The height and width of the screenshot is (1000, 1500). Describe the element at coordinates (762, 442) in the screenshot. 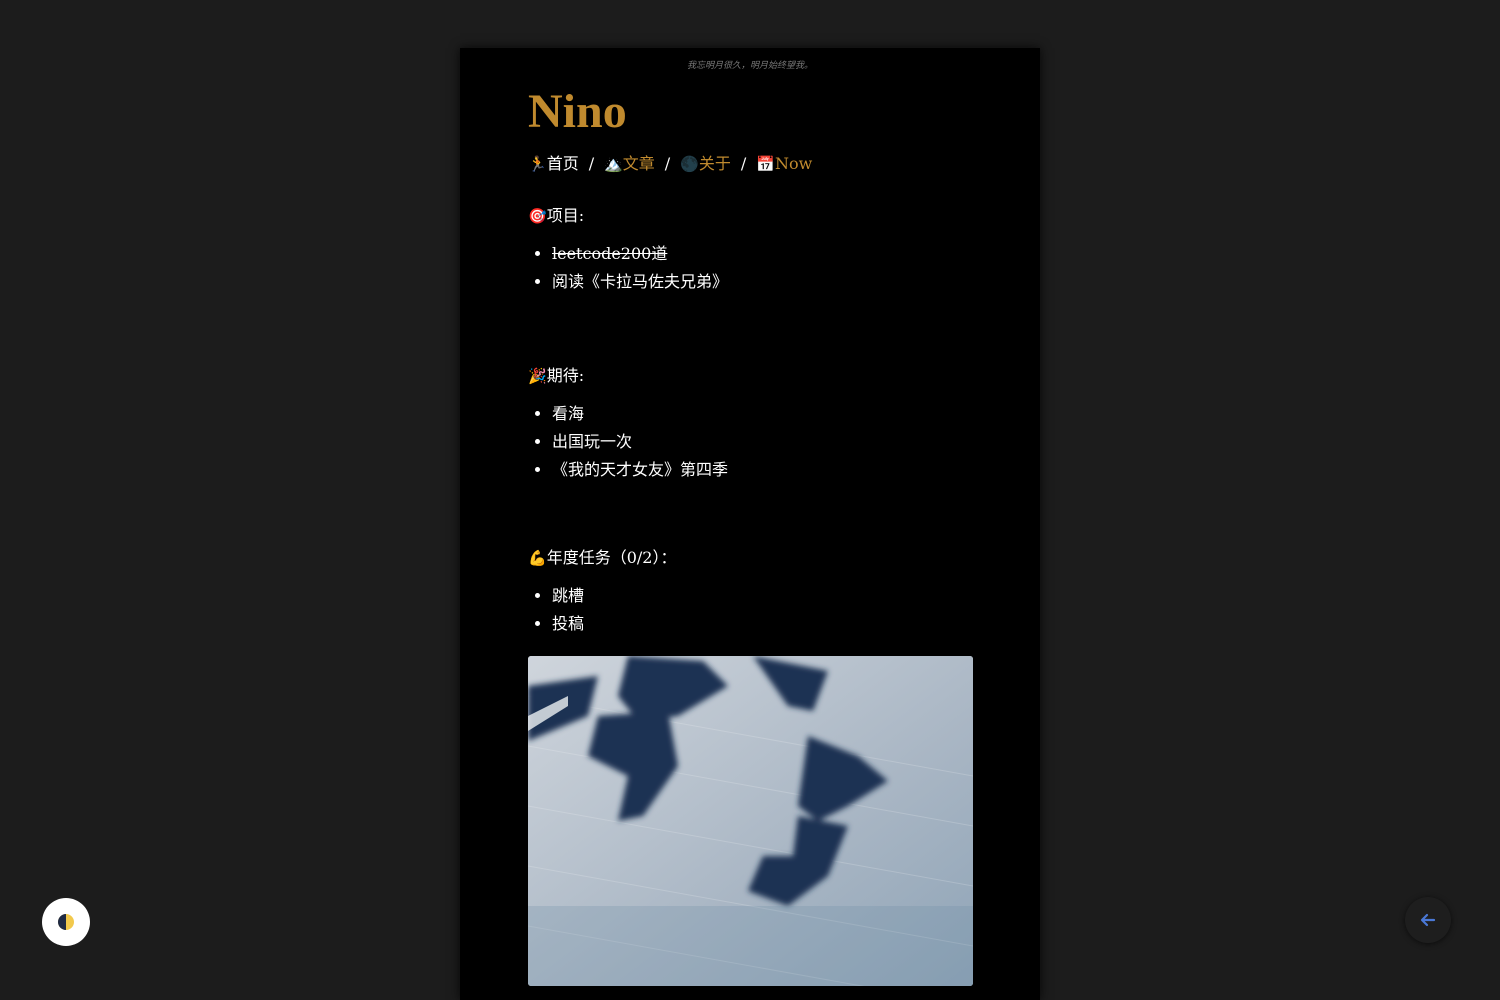

I see `list-item: 出国玩一次` at that location.